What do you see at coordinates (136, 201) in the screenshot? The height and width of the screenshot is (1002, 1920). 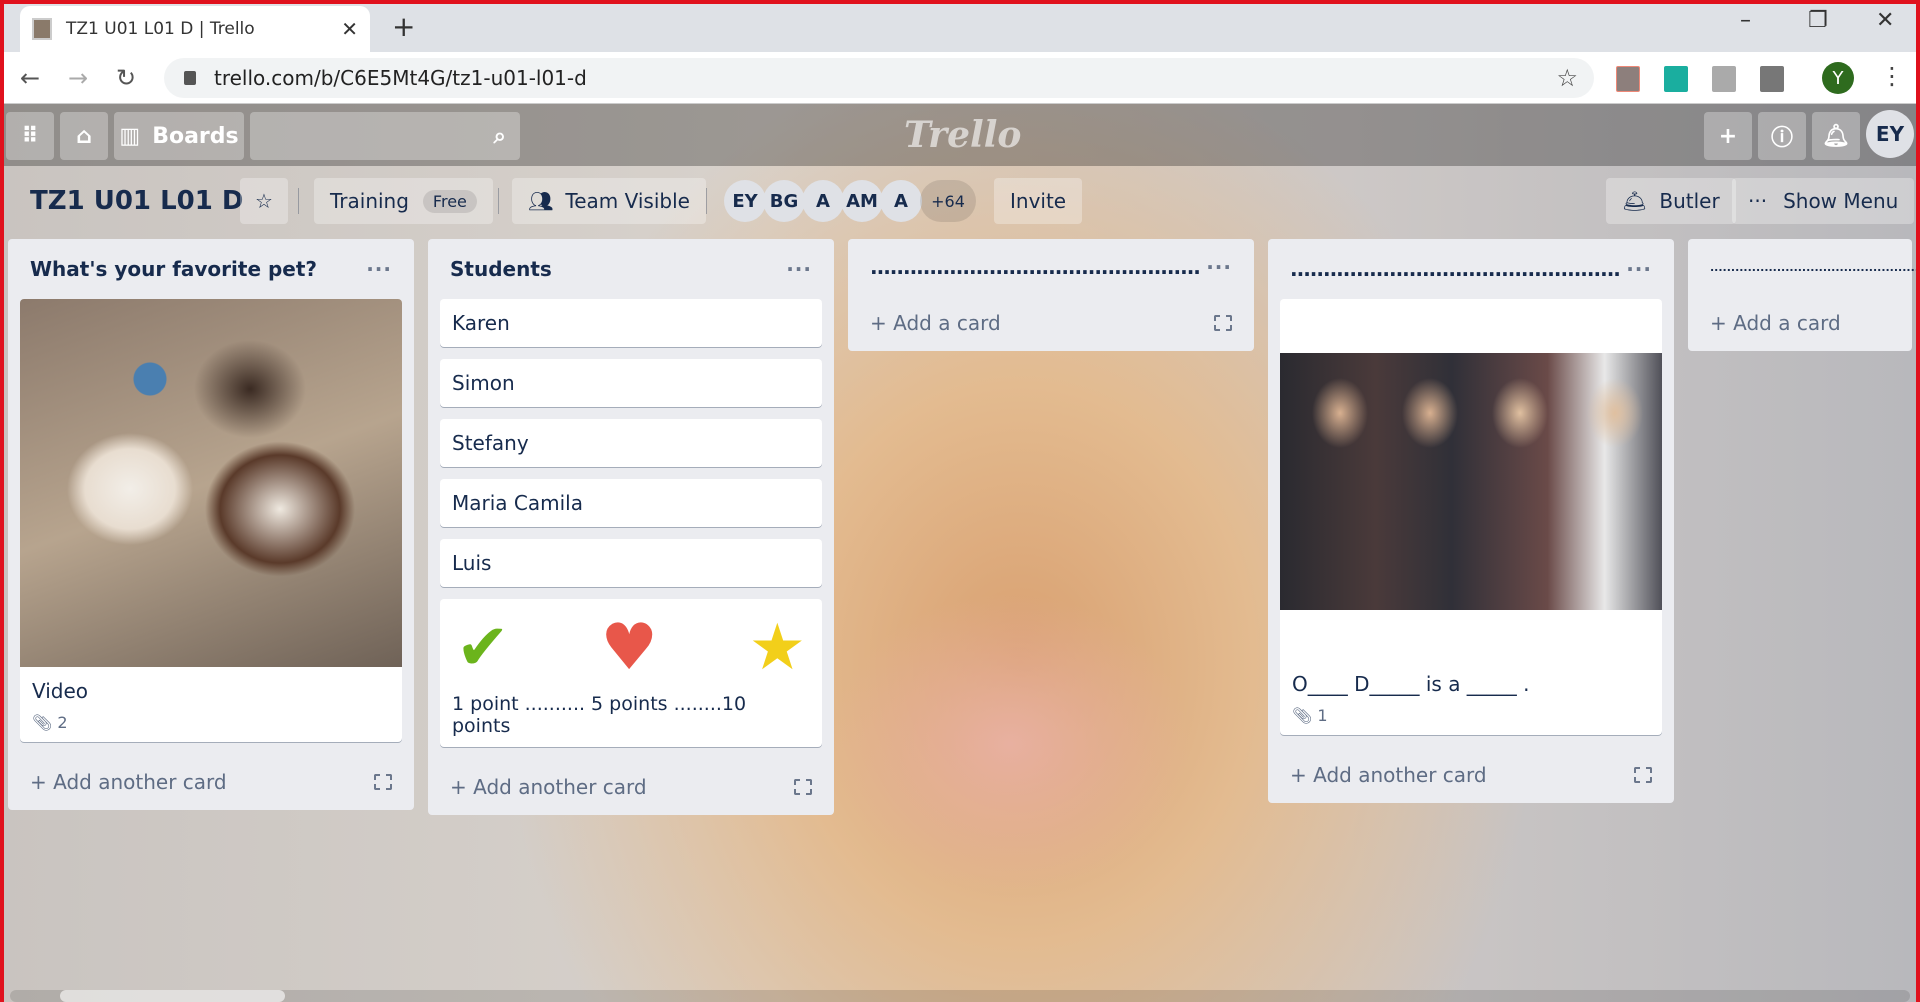 I see `board-title: TZ1 U01 L01 D` at bounding box center [136, 201].